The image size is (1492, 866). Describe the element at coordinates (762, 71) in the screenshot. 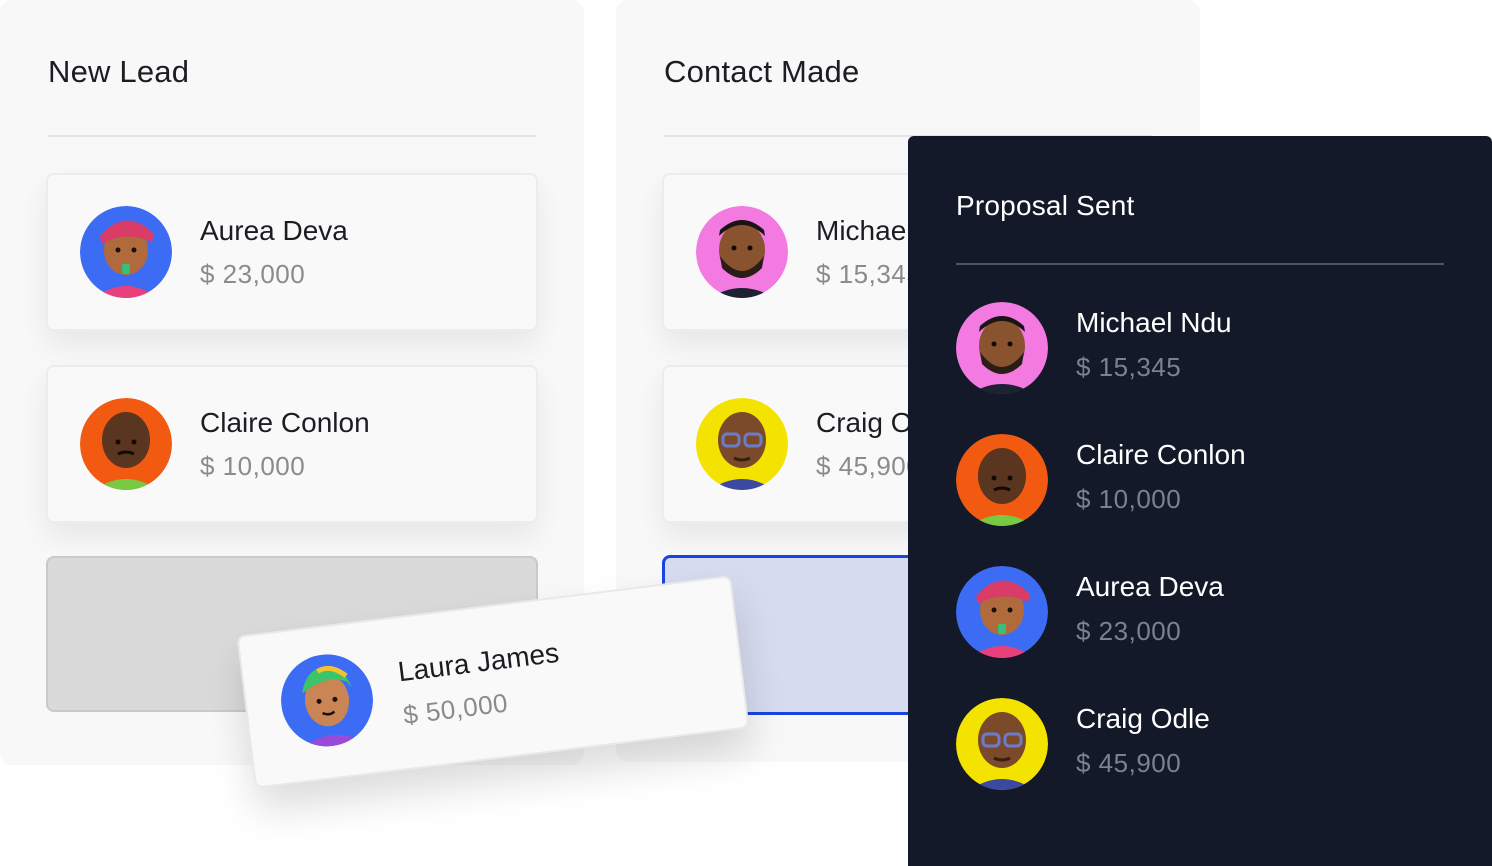

I see `column-title: Contact Made` at that location.